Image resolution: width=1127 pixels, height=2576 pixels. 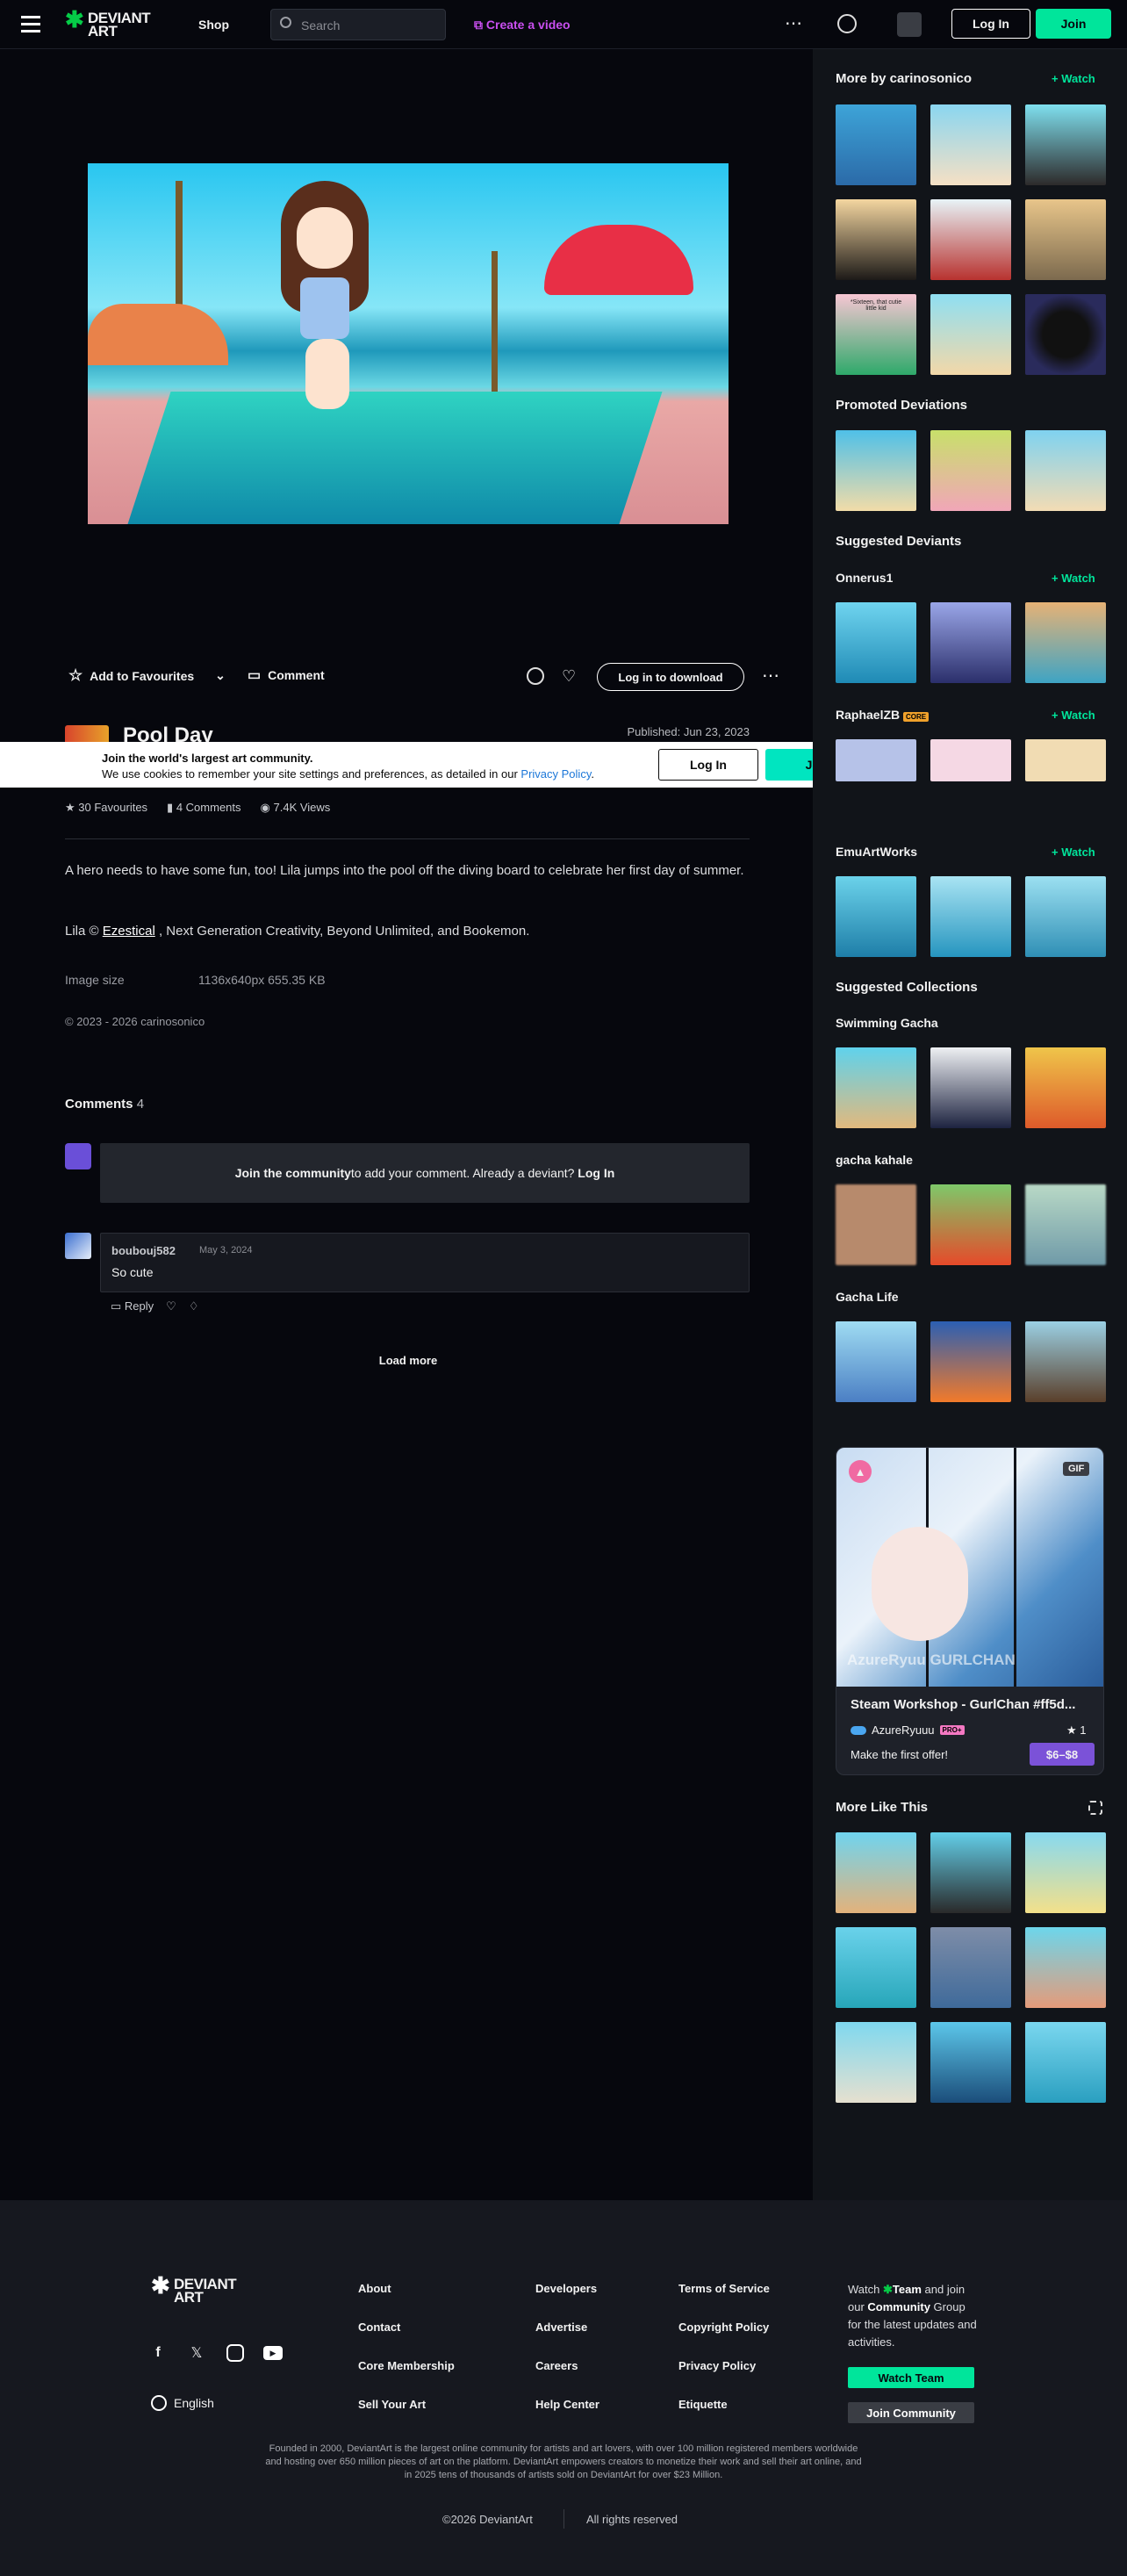 I want to click on like-icon: ♡, so click(x=171, y=1306).